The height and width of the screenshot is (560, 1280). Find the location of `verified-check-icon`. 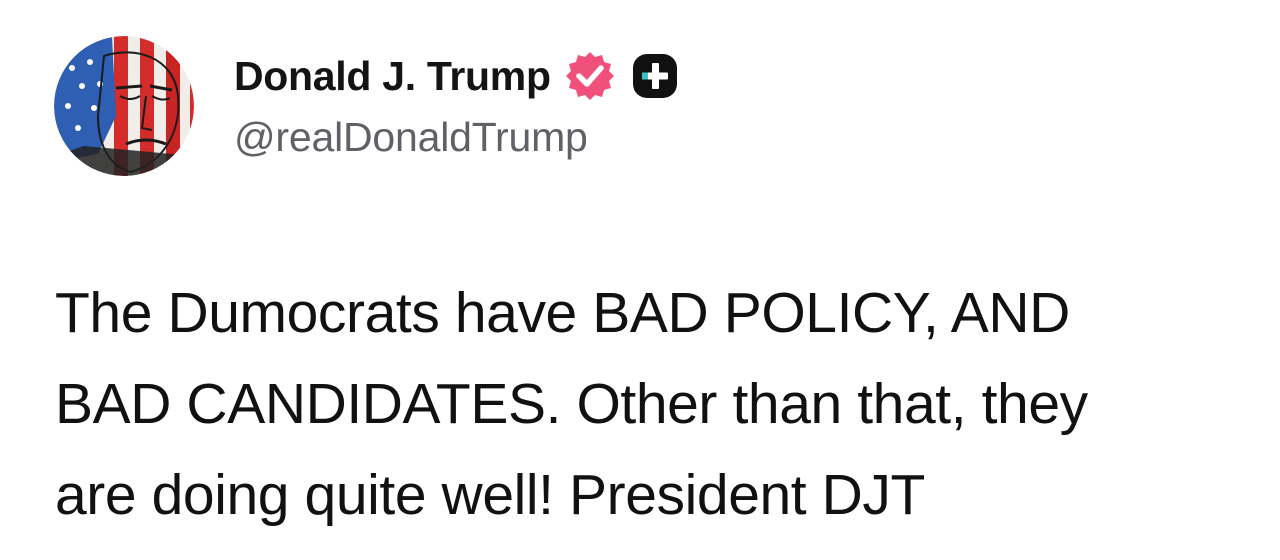

verified-check-icon is located at coordinates (590, 76).